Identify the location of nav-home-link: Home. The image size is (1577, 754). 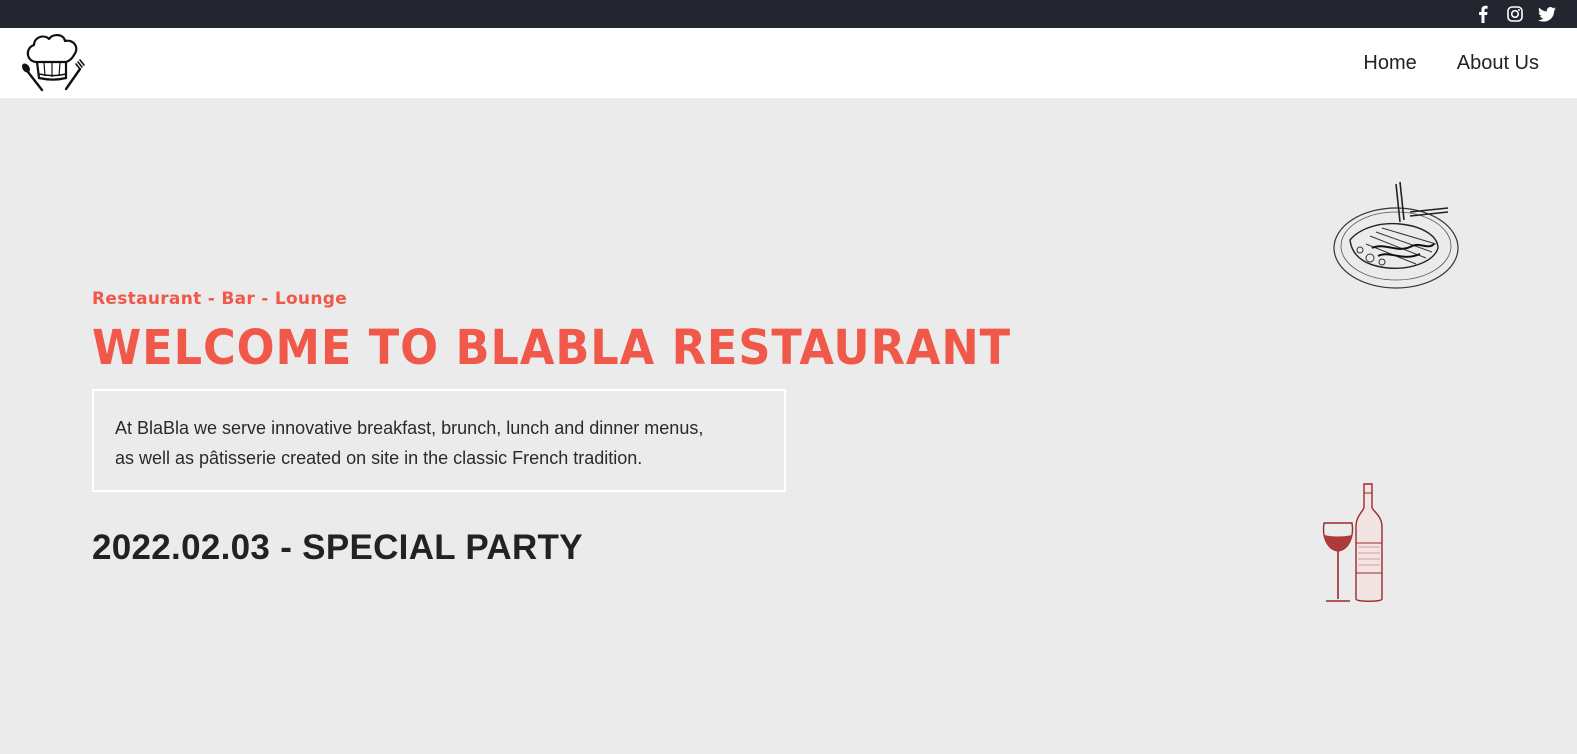
(1389, 63).